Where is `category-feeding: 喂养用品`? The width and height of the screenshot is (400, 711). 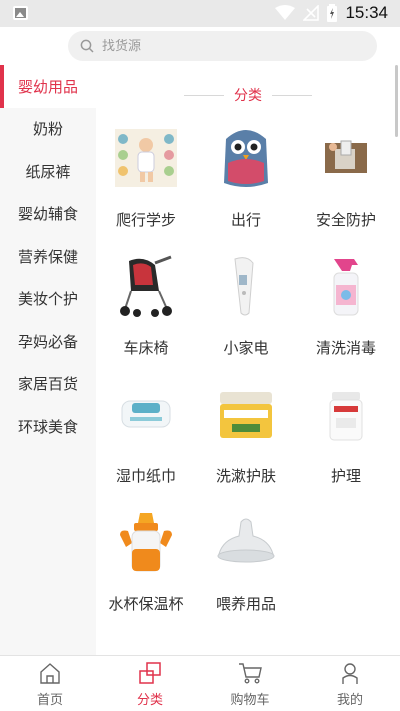 category-feeding: 喂养用品 is located at coordinates (246, 571).